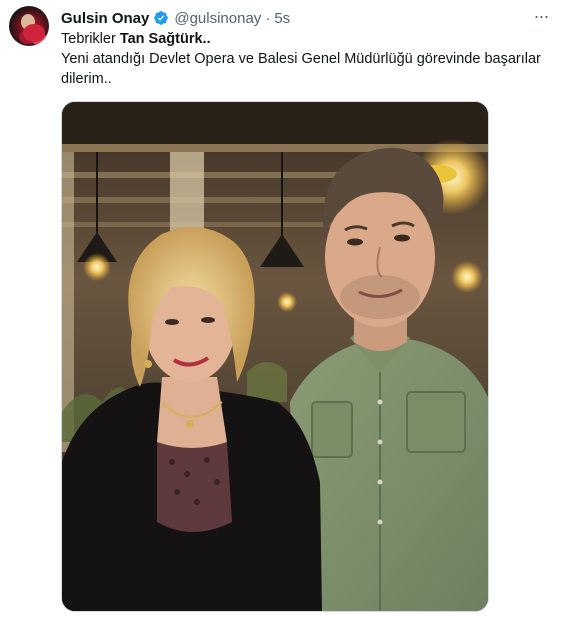 This screenshot has height=617, width=566. I want to click on more-options-icon: ···, so click(541, 17).